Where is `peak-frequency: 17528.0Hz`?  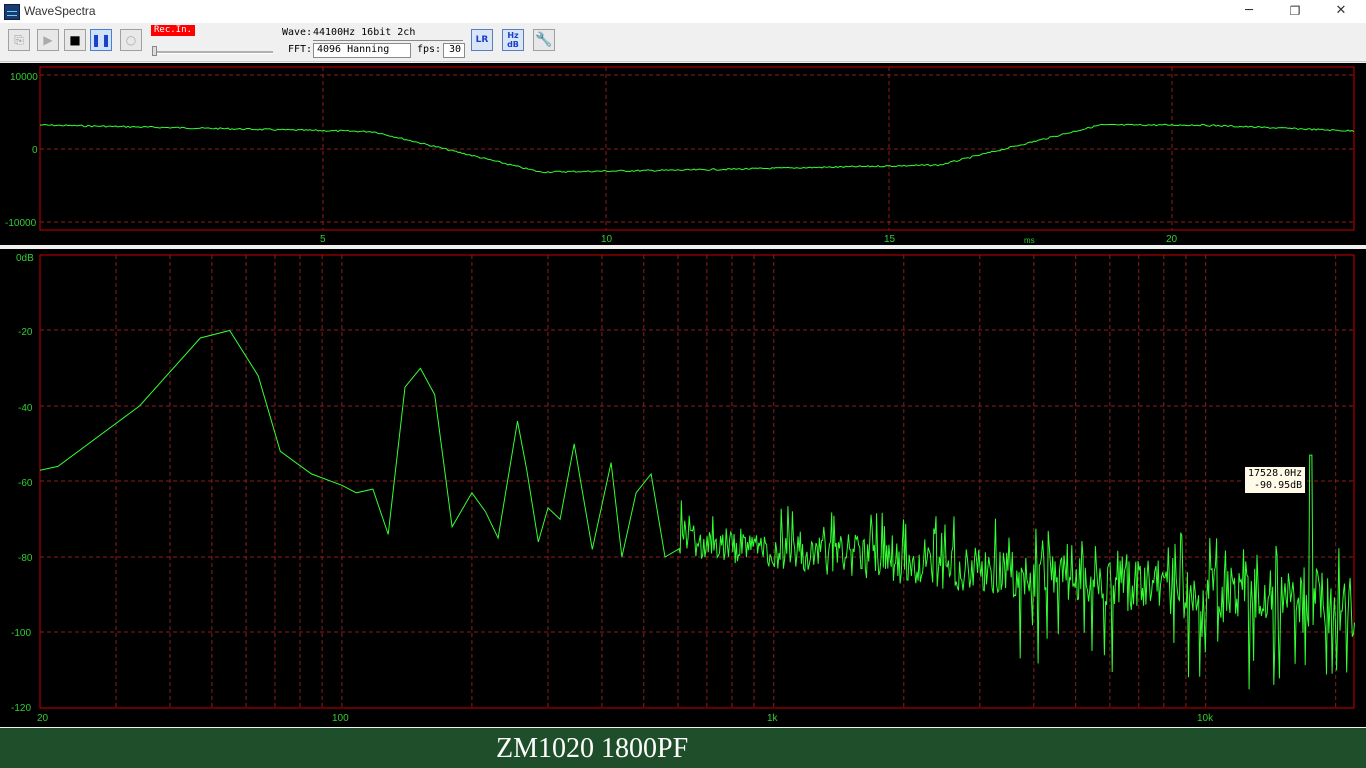 peak-frequency: 17528.0Hz is located at coordinates (1275, 473).